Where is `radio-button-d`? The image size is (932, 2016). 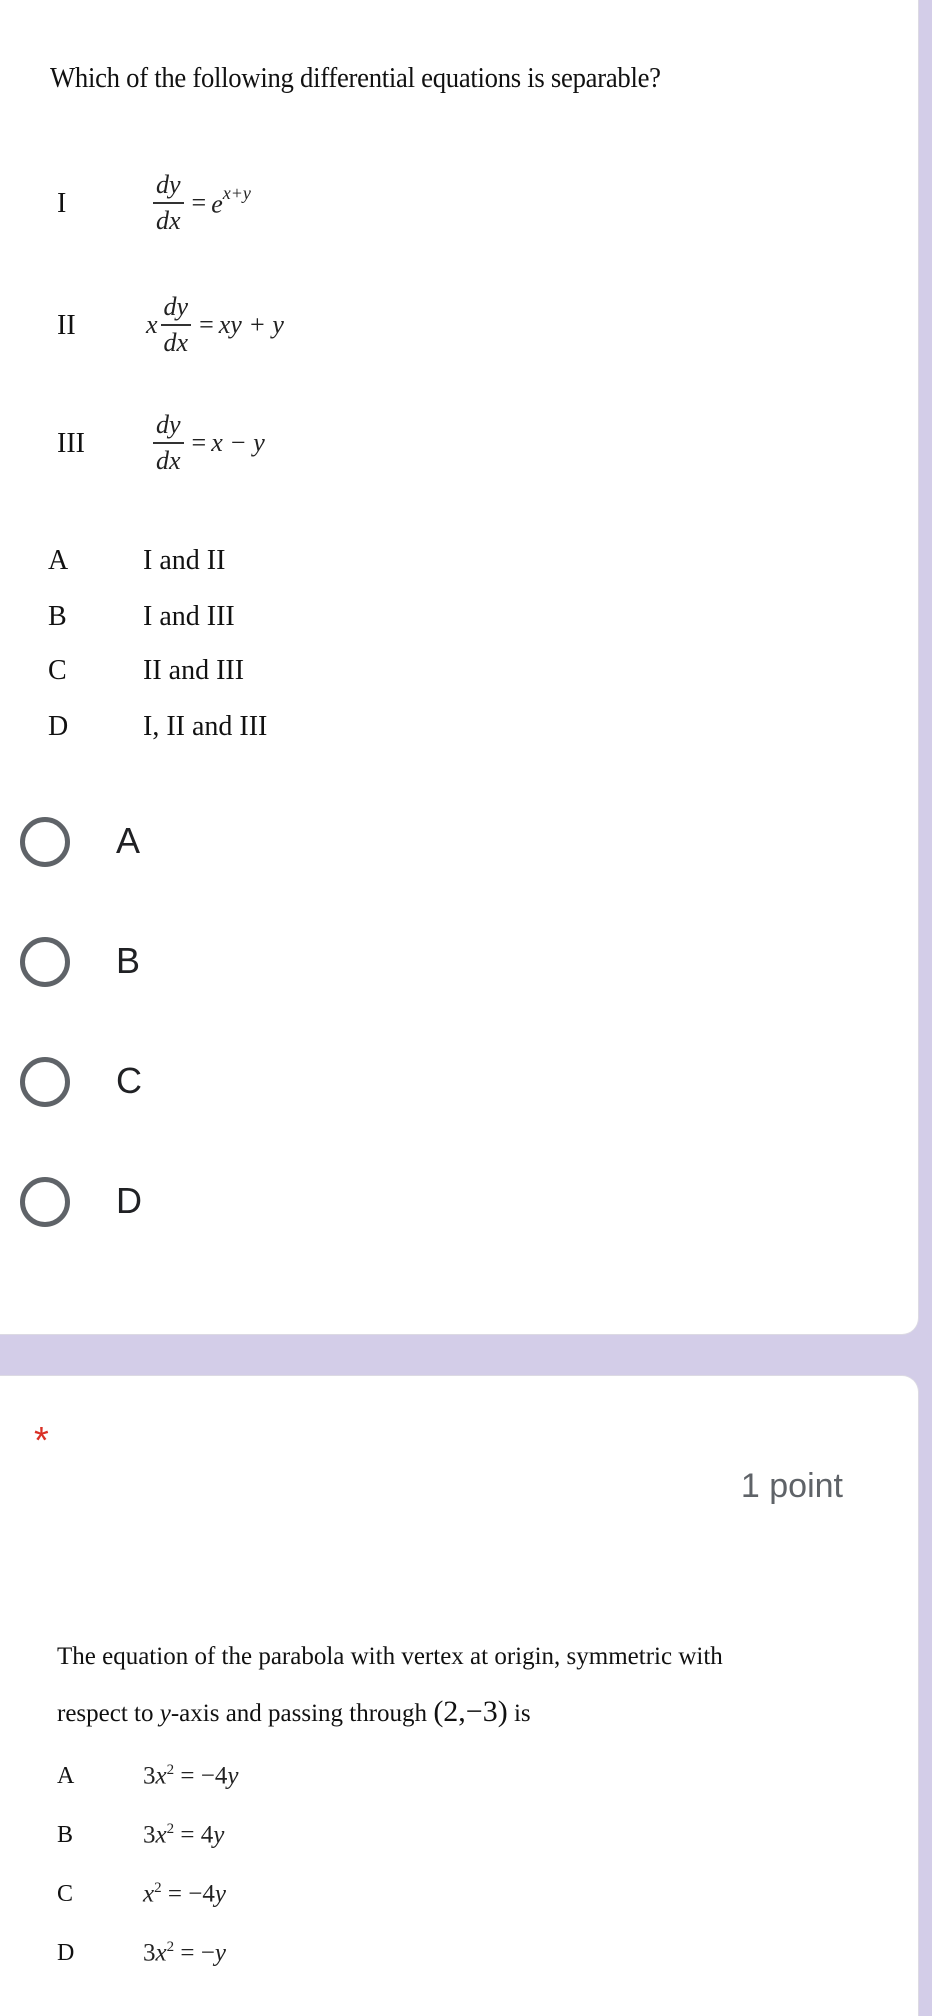 radio-button-d is located at coordinates (45, 1202).